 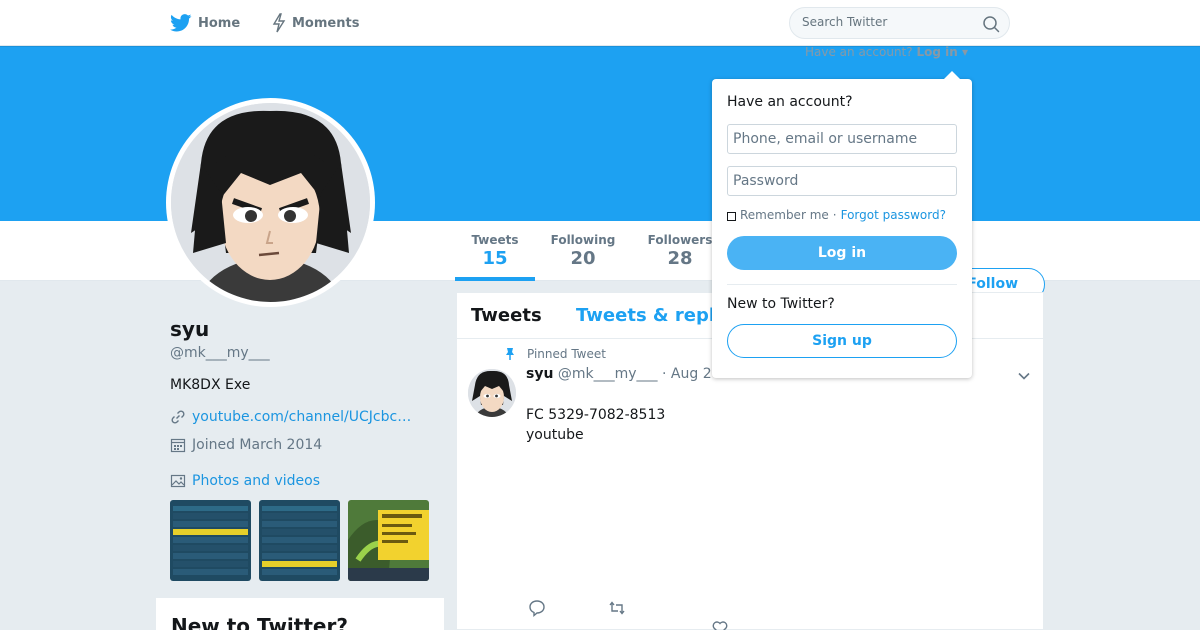 I want to click on tweet-text-line: FC 5329-7082-8513, so click(x=596, y=415).